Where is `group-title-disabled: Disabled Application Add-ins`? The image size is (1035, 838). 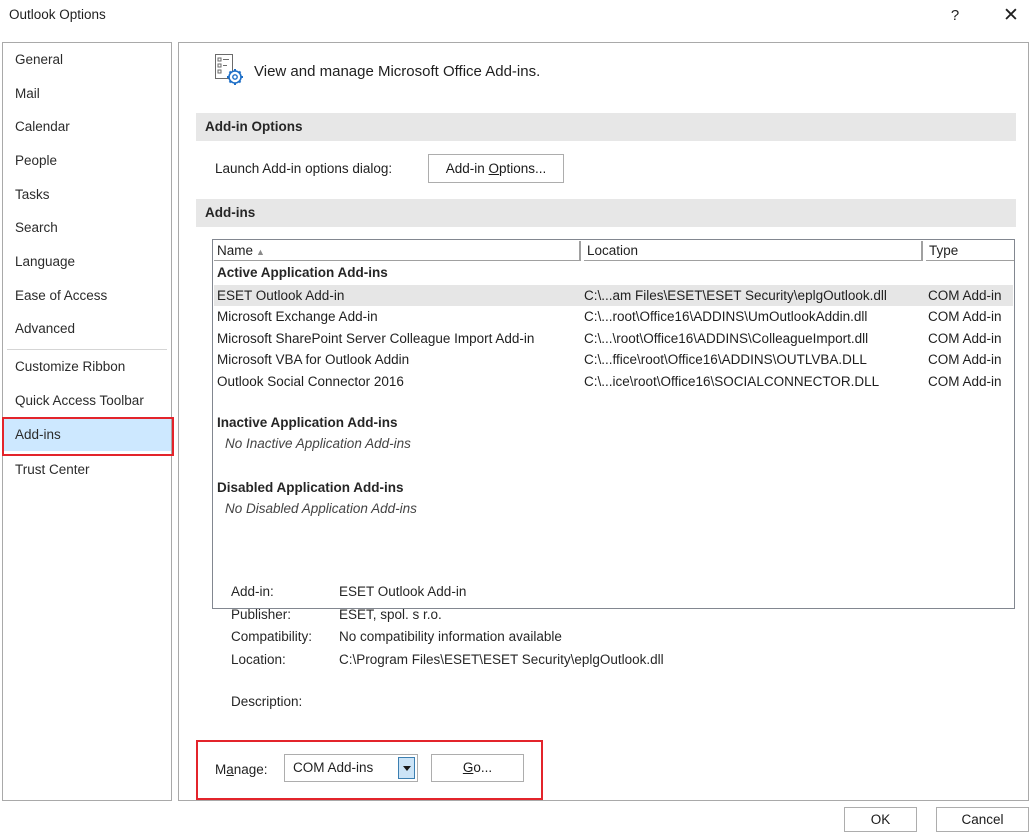
group-title-disabled: Disabled Application Add-ins is located at coordinates (310, 487).